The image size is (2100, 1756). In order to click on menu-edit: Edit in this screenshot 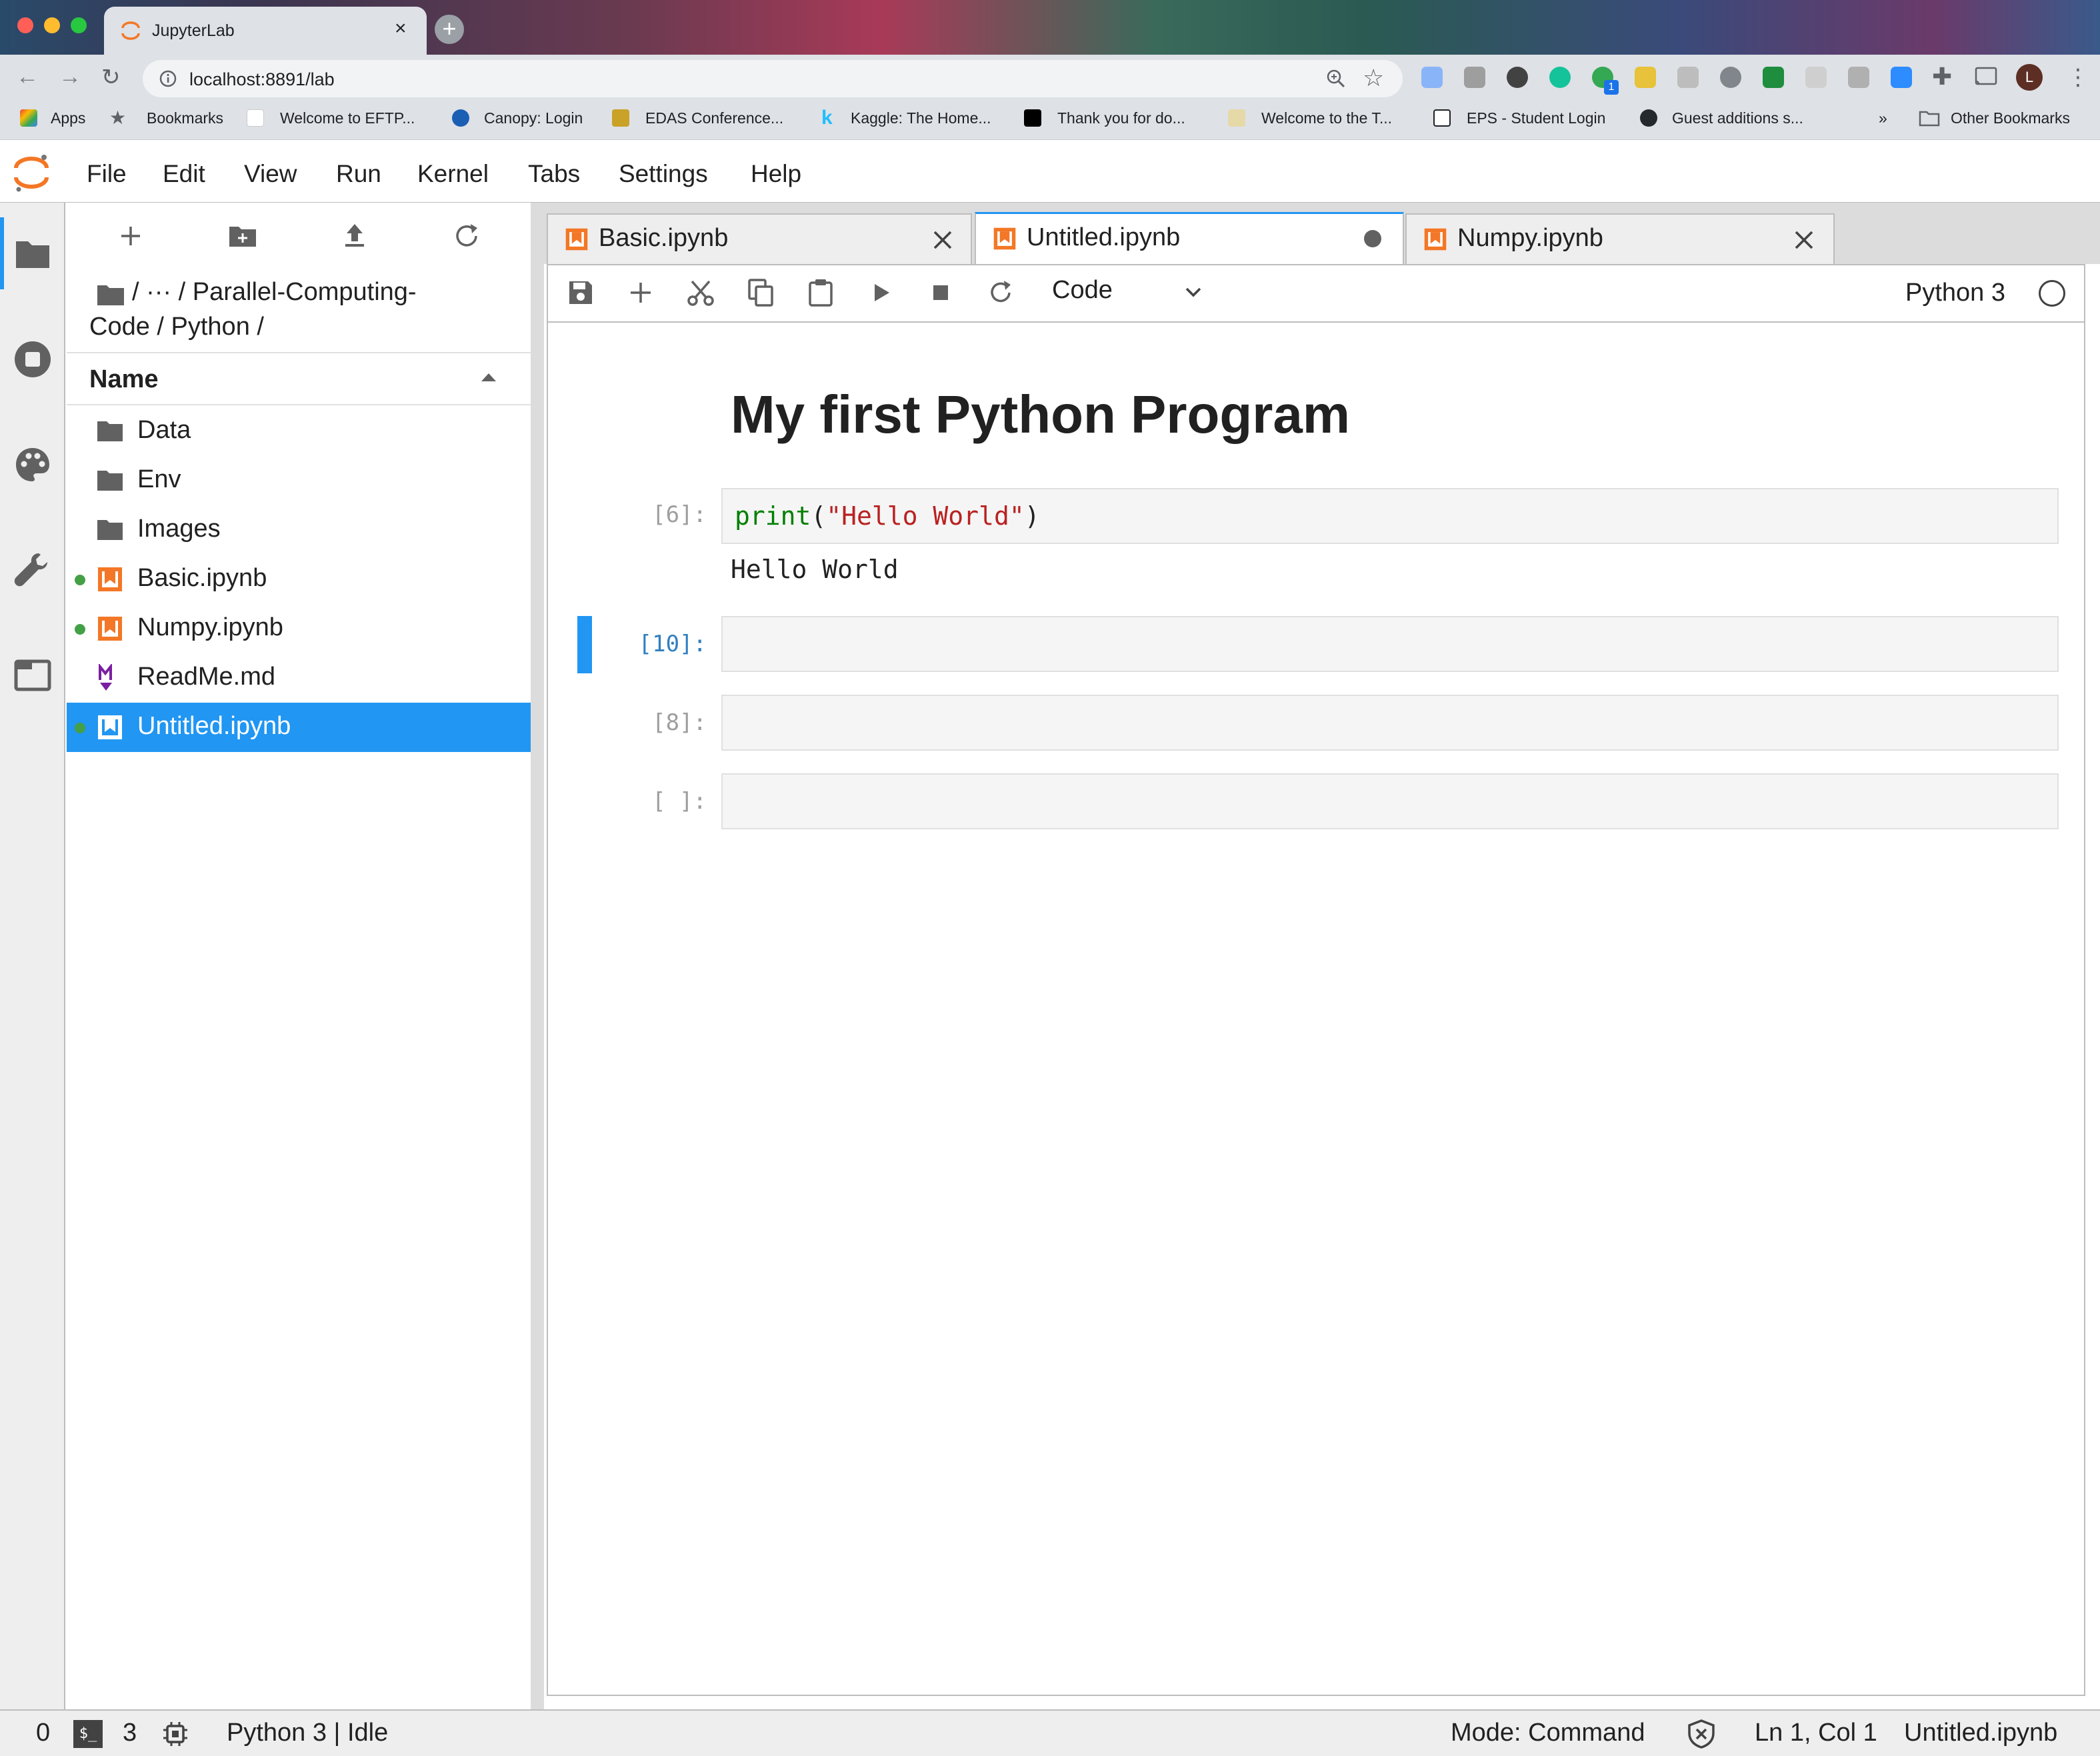, I will do `click(184, 174)`.